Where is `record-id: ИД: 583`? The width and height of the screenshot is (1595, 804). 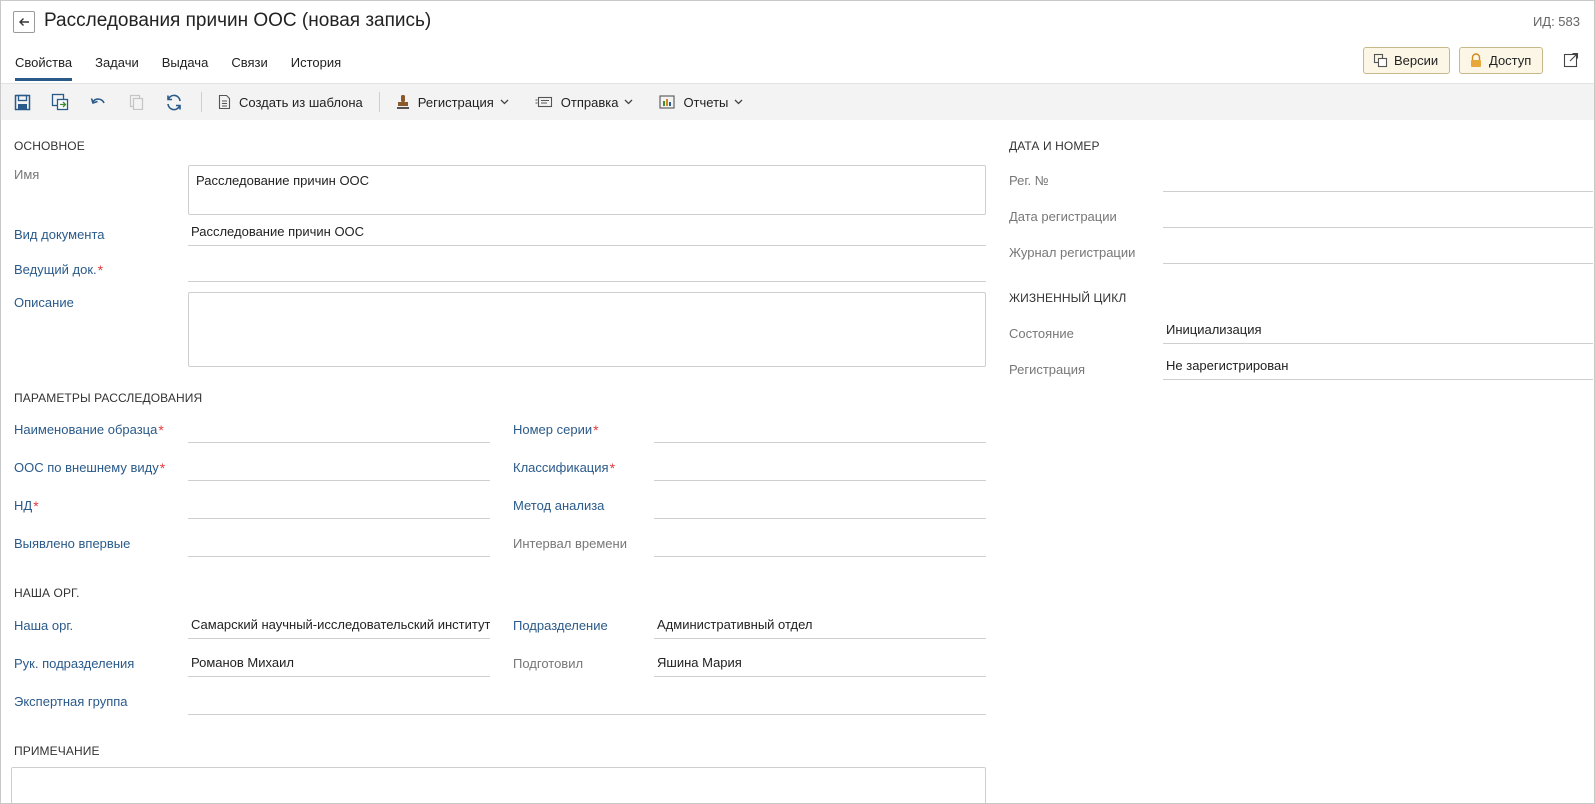 record-id: ИД: 583 is located at coordinates (1556, 21).